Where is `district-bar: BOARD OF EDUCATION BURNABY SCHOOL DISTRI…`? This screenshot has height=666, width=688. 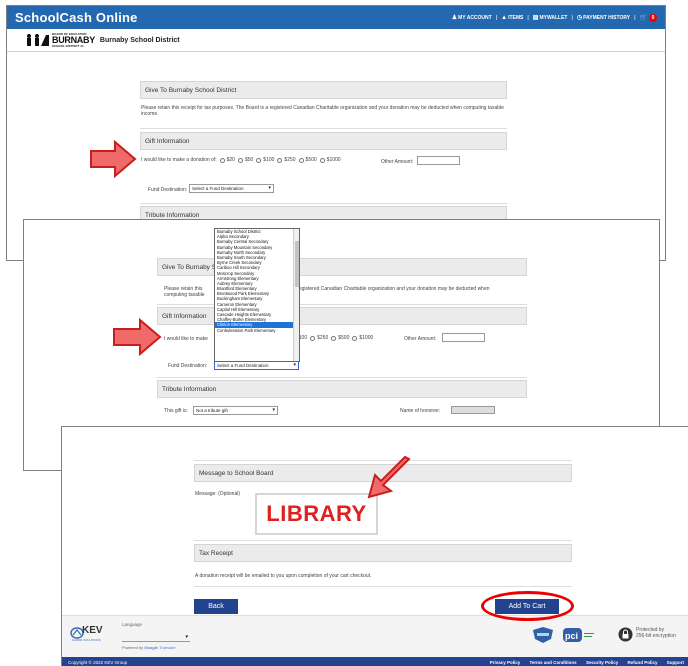 district-bar: BOARD OF EDUCATION BURNABY SCHOOL DISTRI… is located at coordinates (336, 40).